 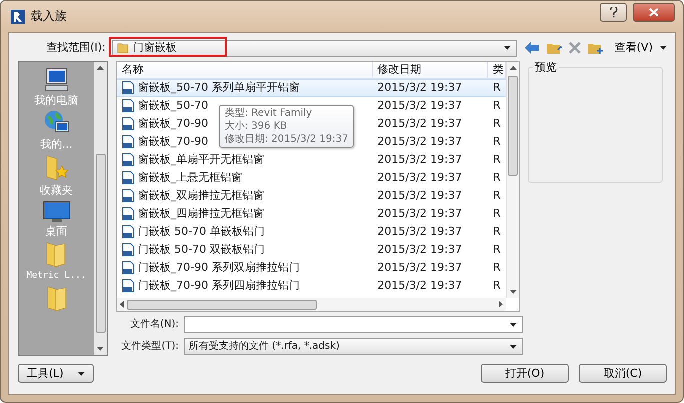 I want to click on tooltip-line: 大小: 396 KB, so click(x=256, y=126).